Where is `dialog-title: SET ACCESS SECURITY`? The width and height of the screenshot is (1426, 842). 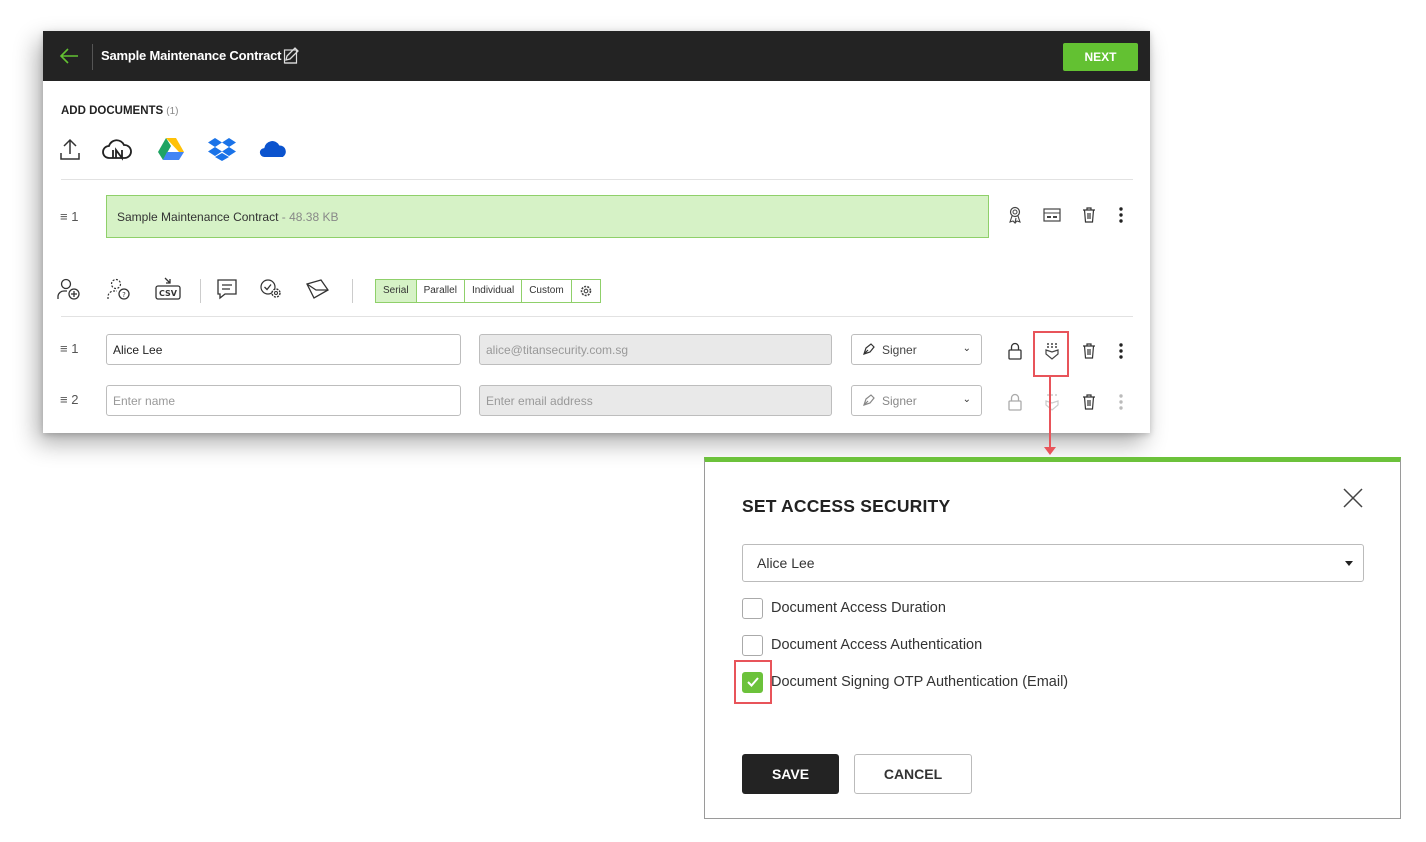
dialog-title: SET ACCESS SECURITY is located at coordinates (846, 506).